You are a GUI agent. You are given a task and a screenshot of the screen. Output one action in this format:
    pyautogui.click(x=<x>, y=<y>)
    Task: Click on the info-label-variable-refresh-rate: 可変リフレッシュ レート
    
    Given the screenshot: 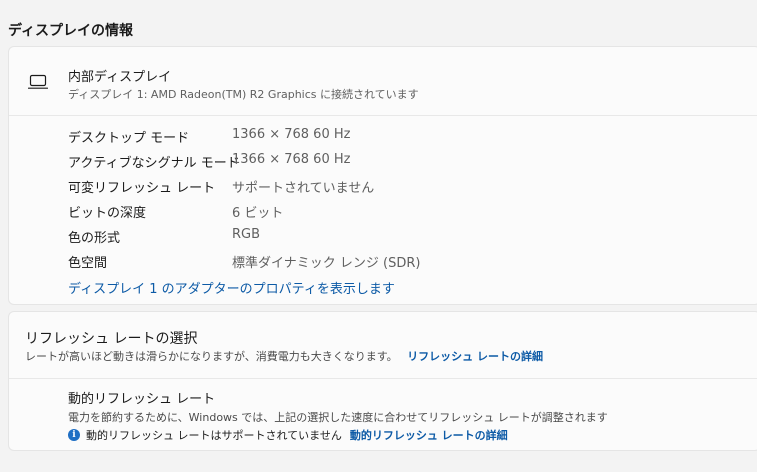 What is the action you would take?
    pyautogui.click(x=142, y=188)
    